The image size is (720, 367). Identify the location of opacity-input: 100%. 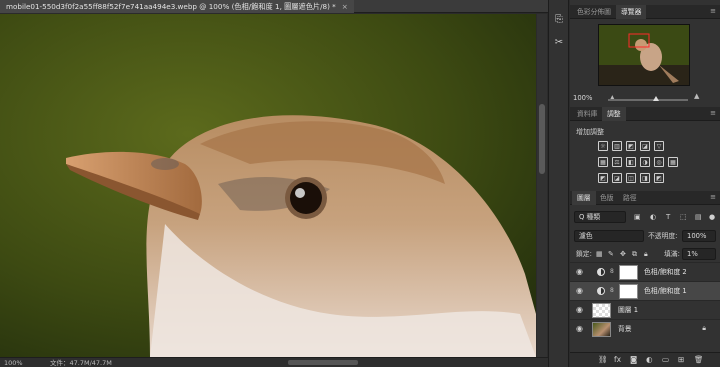
(699, 236).